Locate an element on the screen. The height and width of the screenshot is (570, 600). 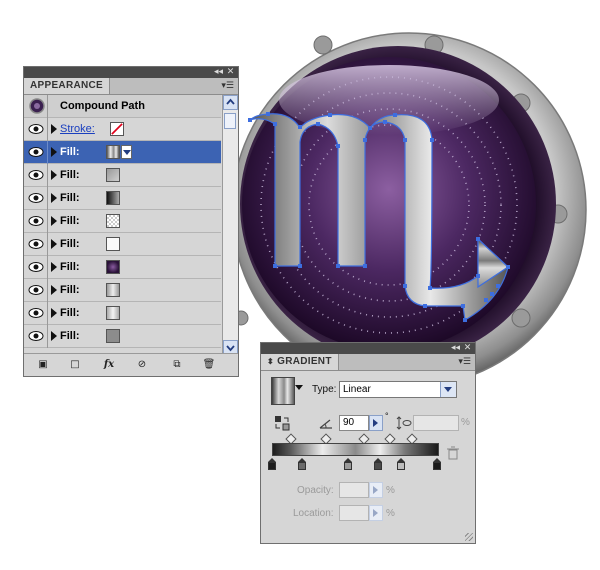
type-label: Type: is located at coordinates (324, 389).